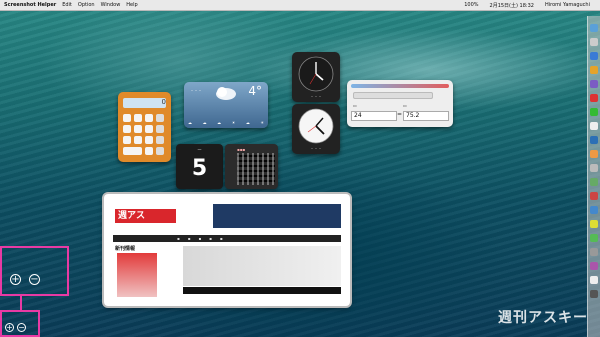 The height and width of the screenshot is (337, 600). What do you see at coordinates (196, 90) in the screenshot?
I see `weather-location: ・・・` at bounding box center [196, 90].